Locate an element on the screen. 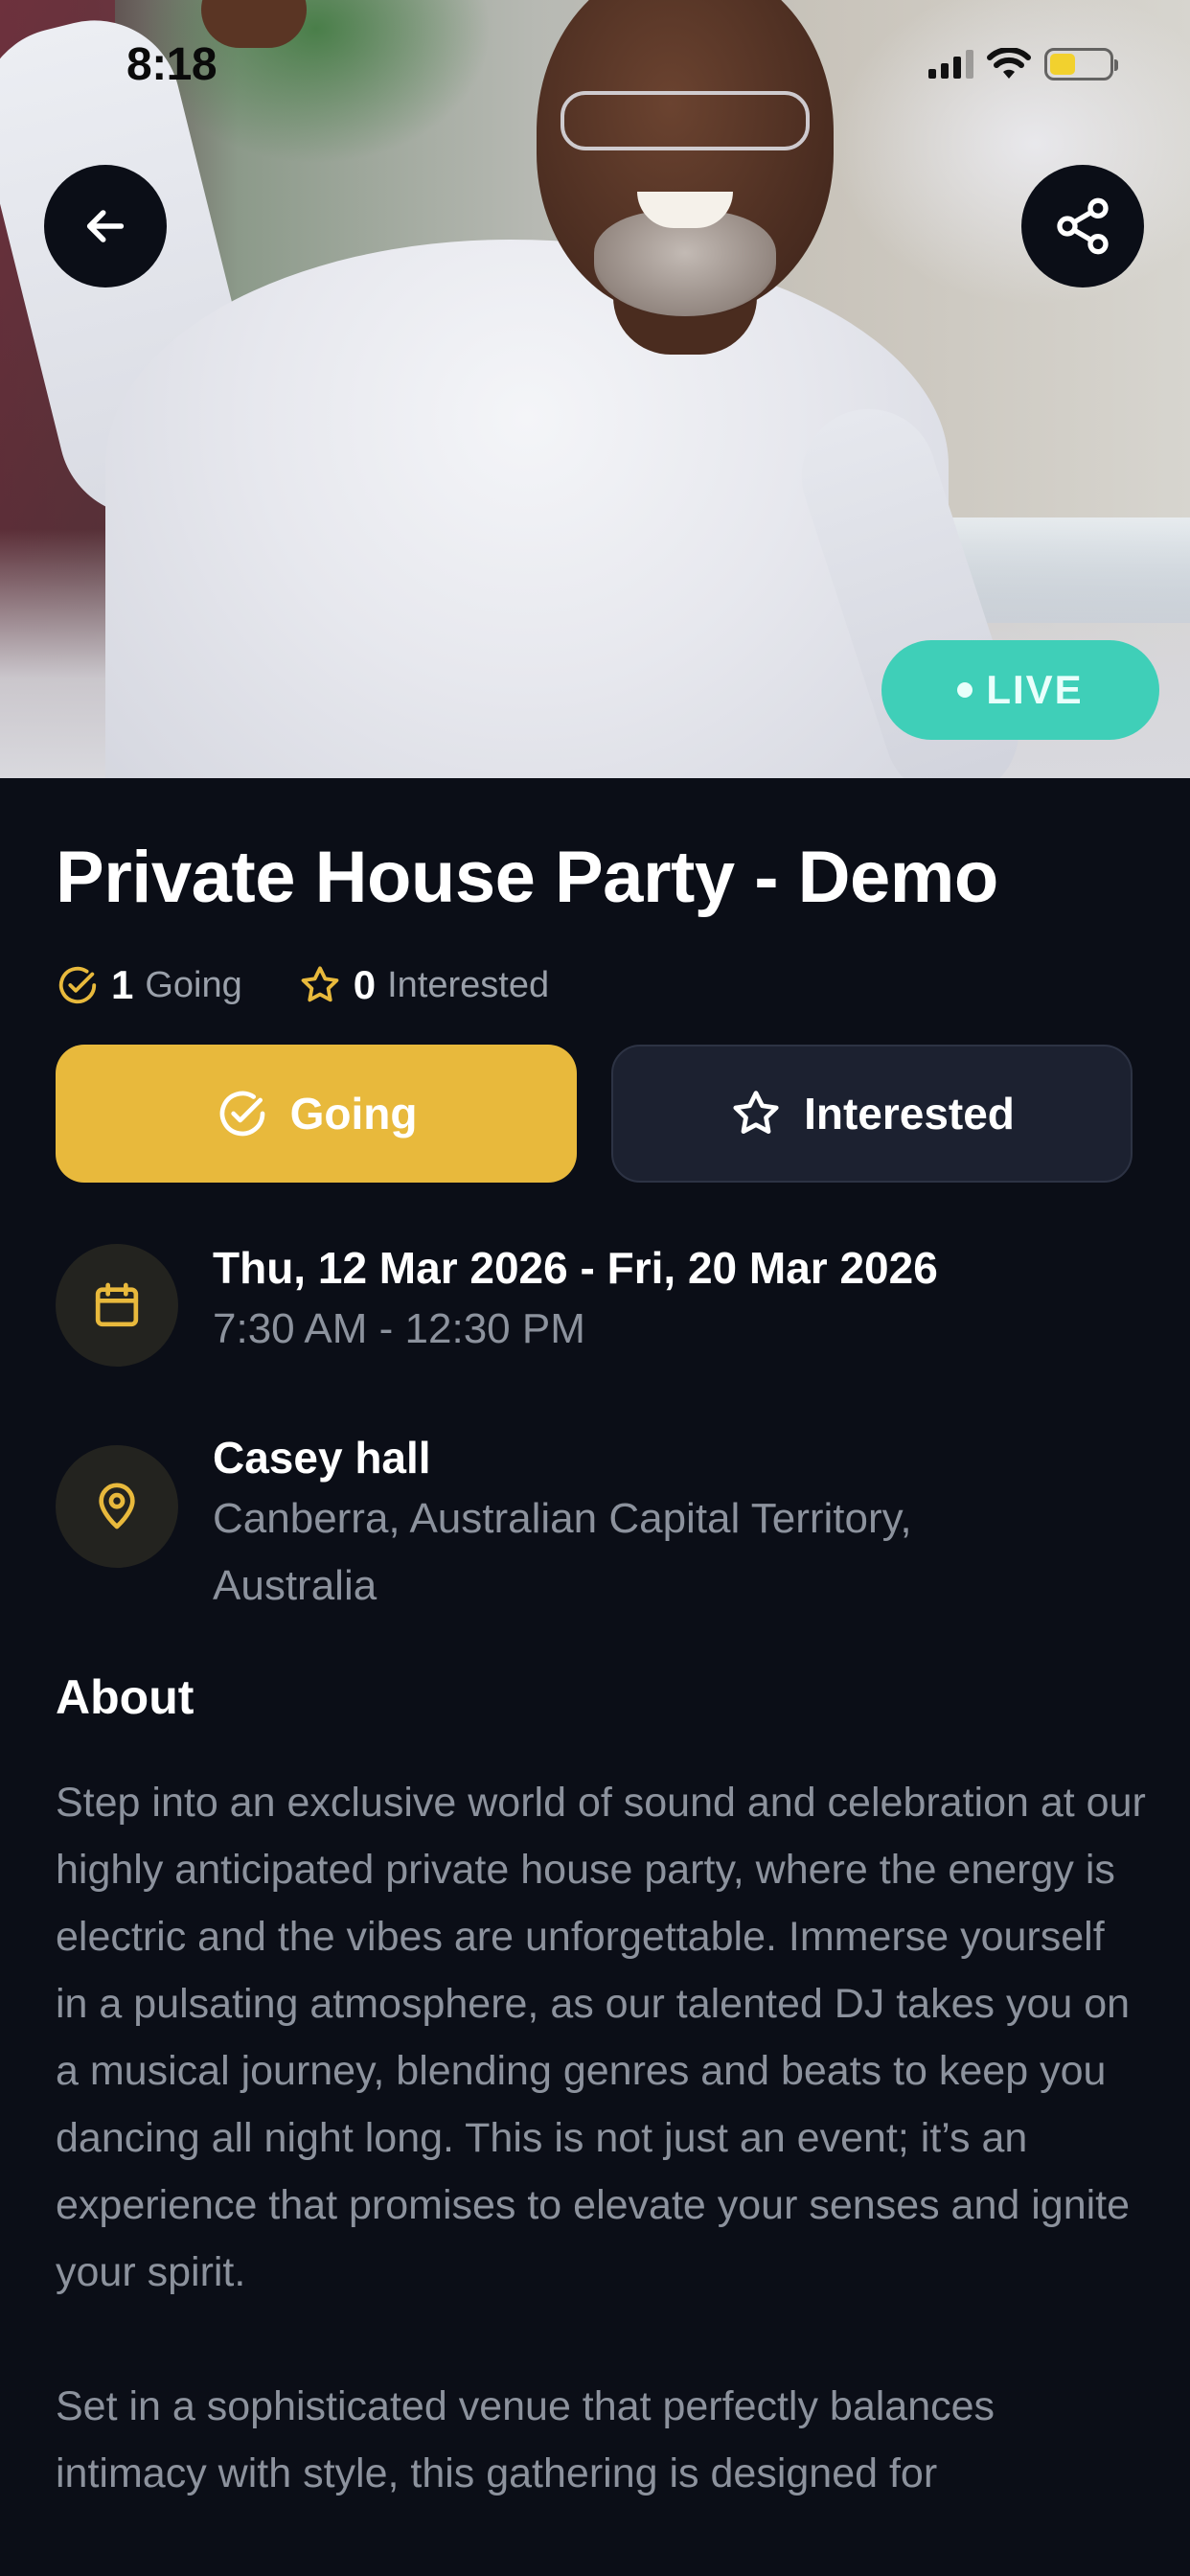 This screenshot has width=1190, height=2576. going-stat: 1 Going is located at coordinates (149, 985).